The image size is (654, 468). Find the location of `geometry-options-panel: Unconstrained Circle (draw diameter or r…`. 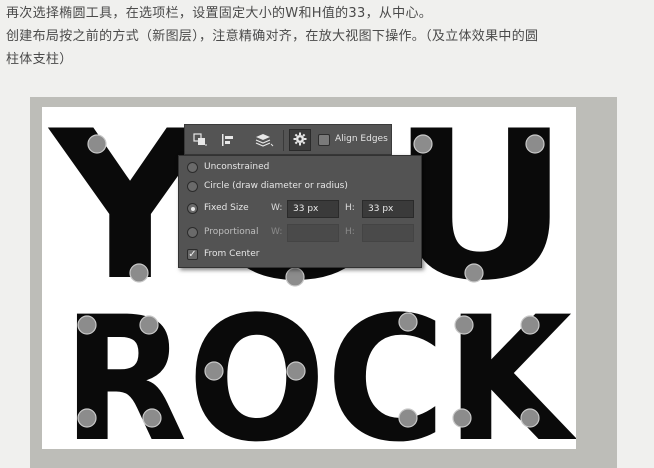

geometry-options-panel: Unconstrained Circle (draw diameter or r… is located at coordinates (300, 211).